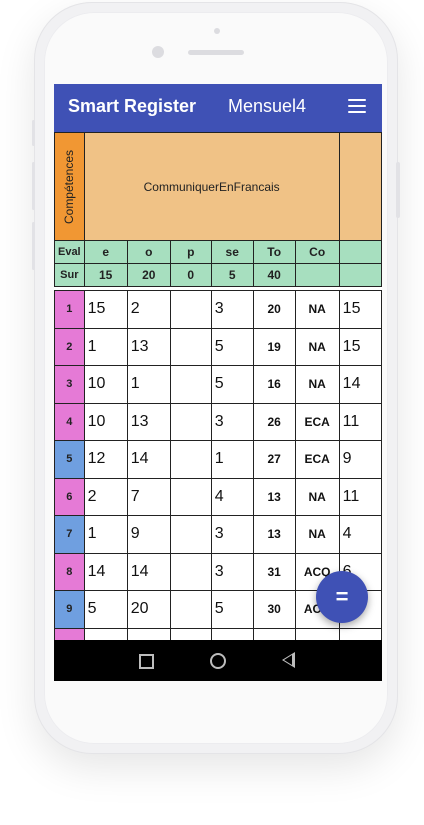 This screenshot has height=825, width=424. What do you see at coordinates (69, 421) in the screenshot?
I see `row-number: 4` at bounding box center [69, 421].